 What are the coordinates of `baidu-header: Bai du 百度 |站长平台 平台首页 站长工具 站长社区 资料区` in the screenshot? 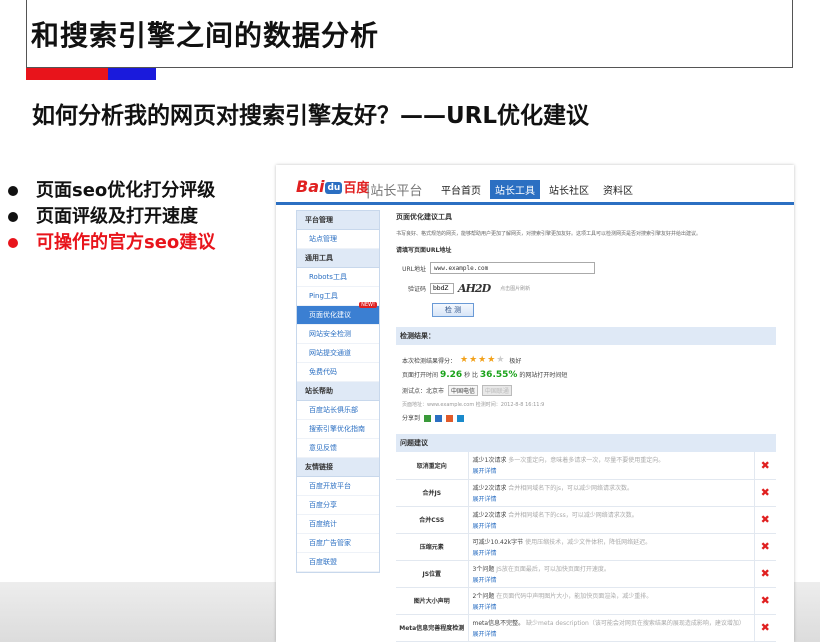 It's located at (535, 185).